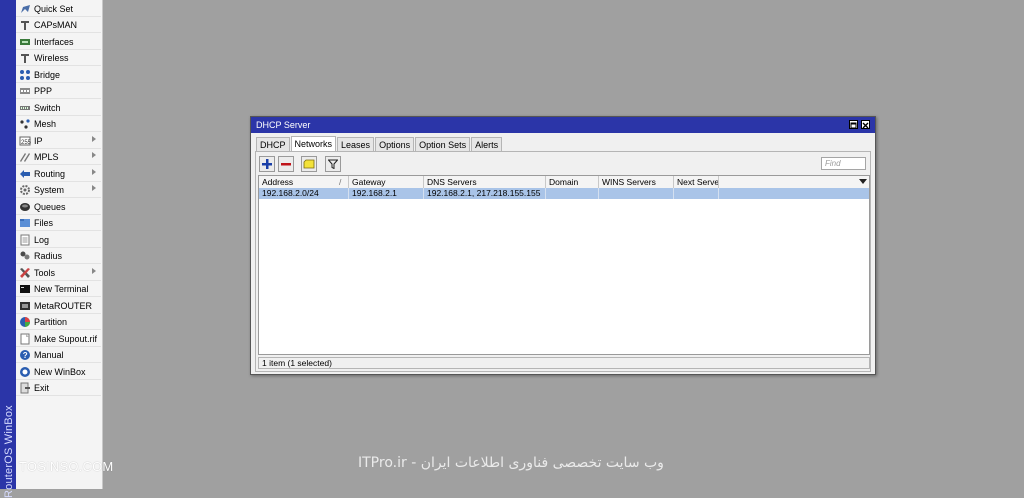 The image size is (1024, 498). What do you see at coordinates (58, 256) in the screenshot?
I see `menu-item-radius: Radius` at bounding box center [58, 256].